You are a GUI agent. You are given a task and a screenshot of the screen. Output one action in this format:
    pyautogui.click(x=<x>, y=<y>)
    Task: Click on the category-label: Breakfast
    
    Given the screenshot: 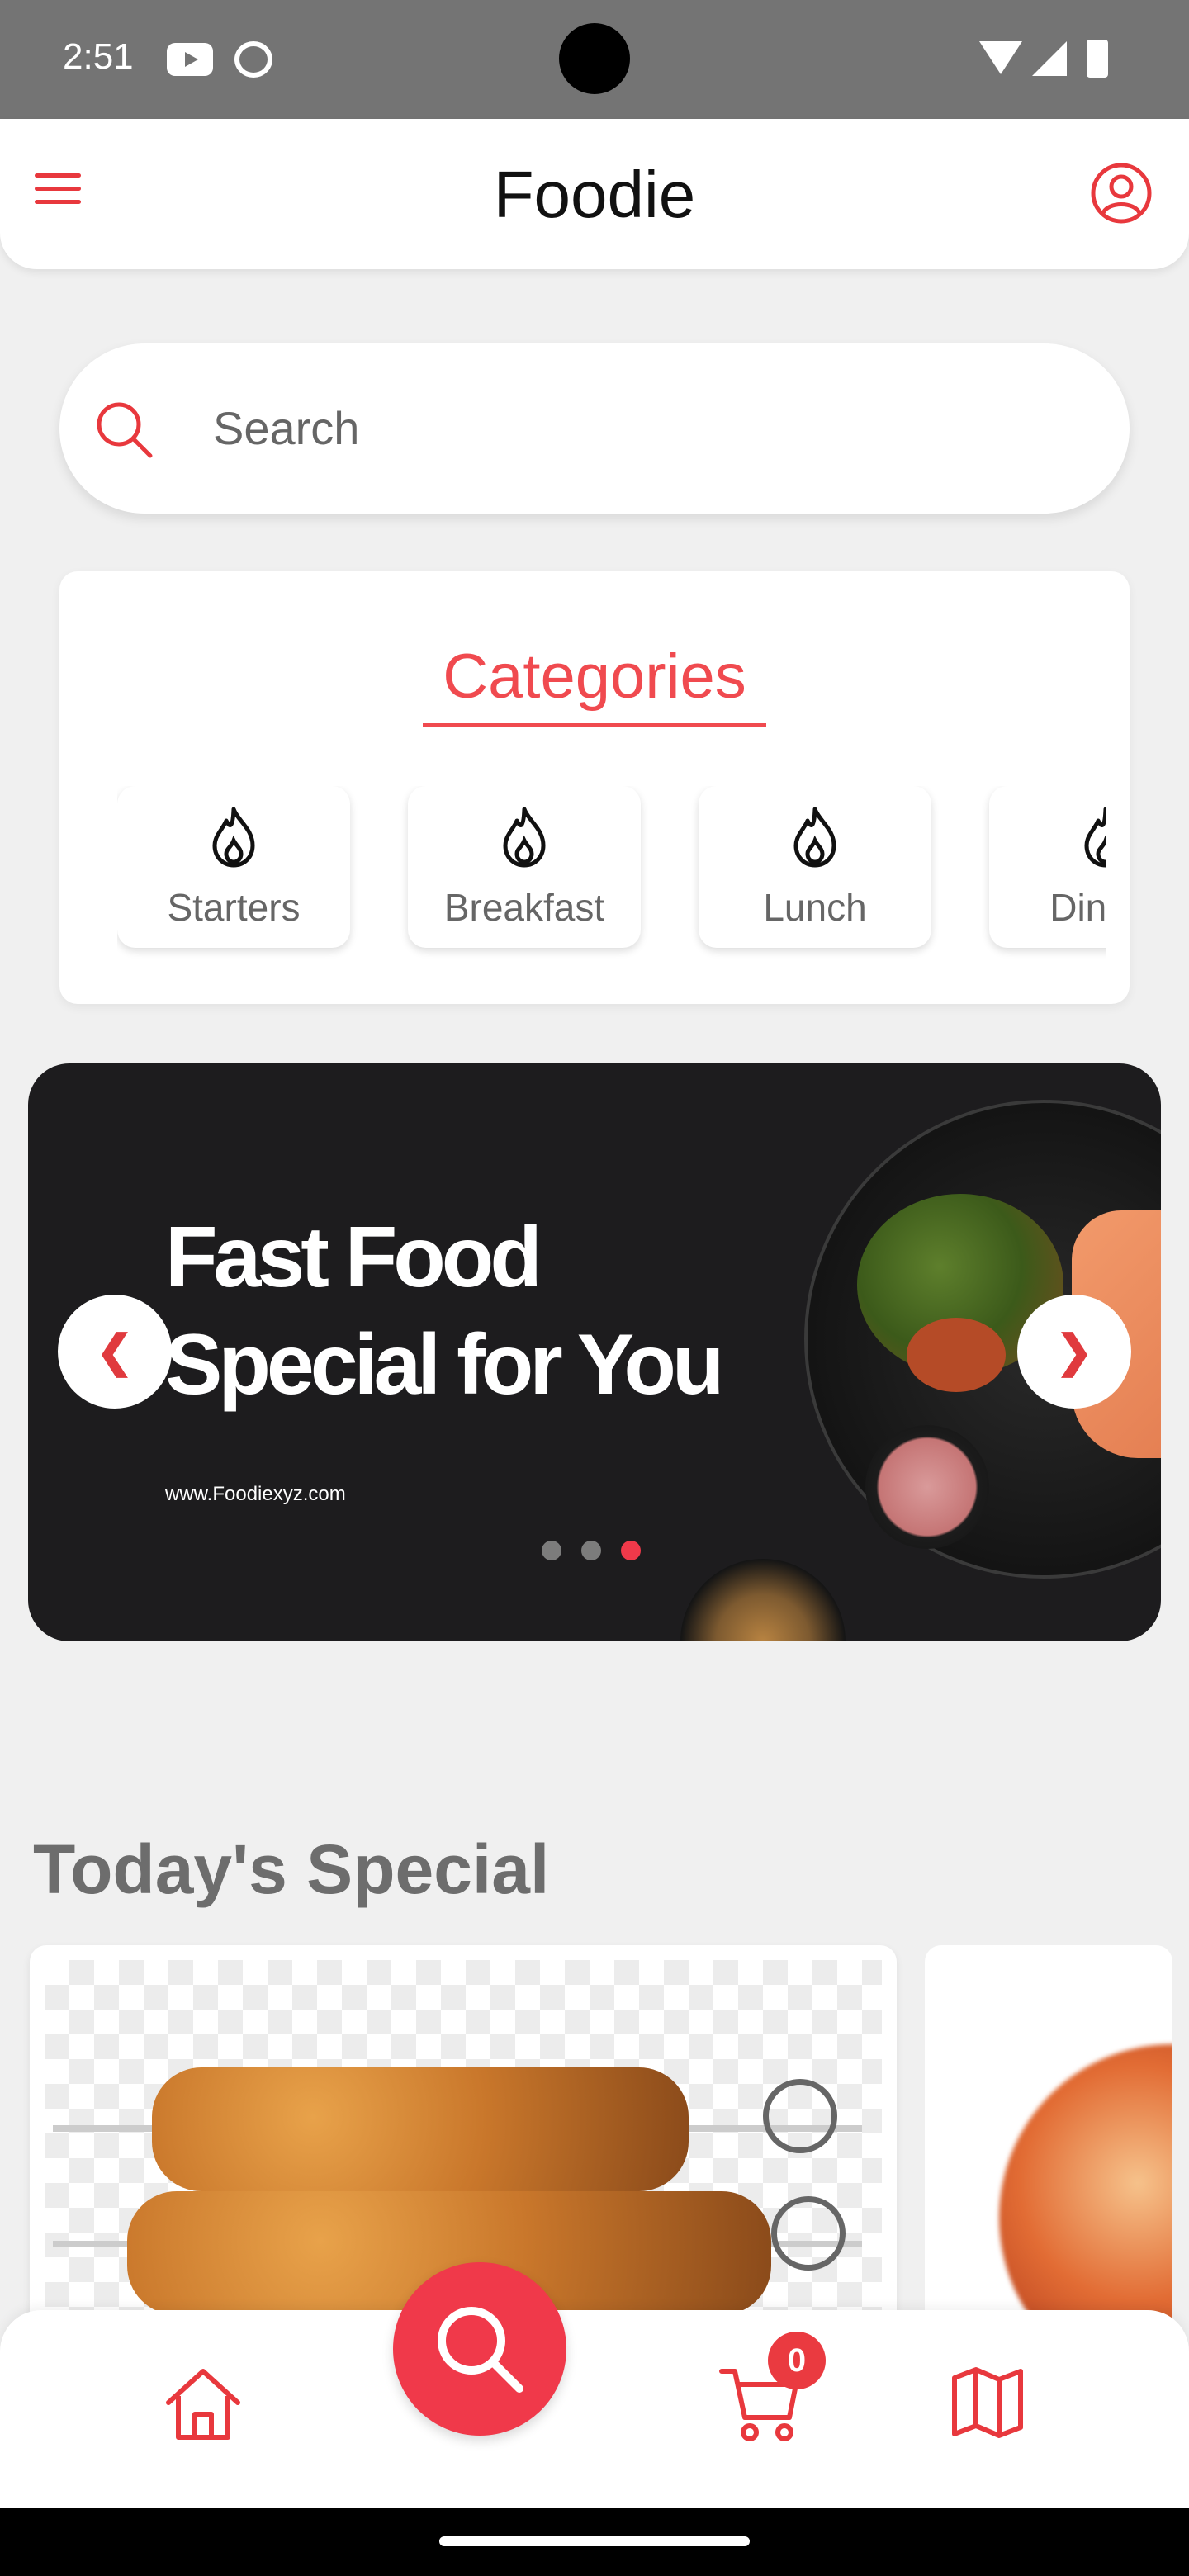 What is the action you would take?
    pyautogui.click(x=524, y=907)
    